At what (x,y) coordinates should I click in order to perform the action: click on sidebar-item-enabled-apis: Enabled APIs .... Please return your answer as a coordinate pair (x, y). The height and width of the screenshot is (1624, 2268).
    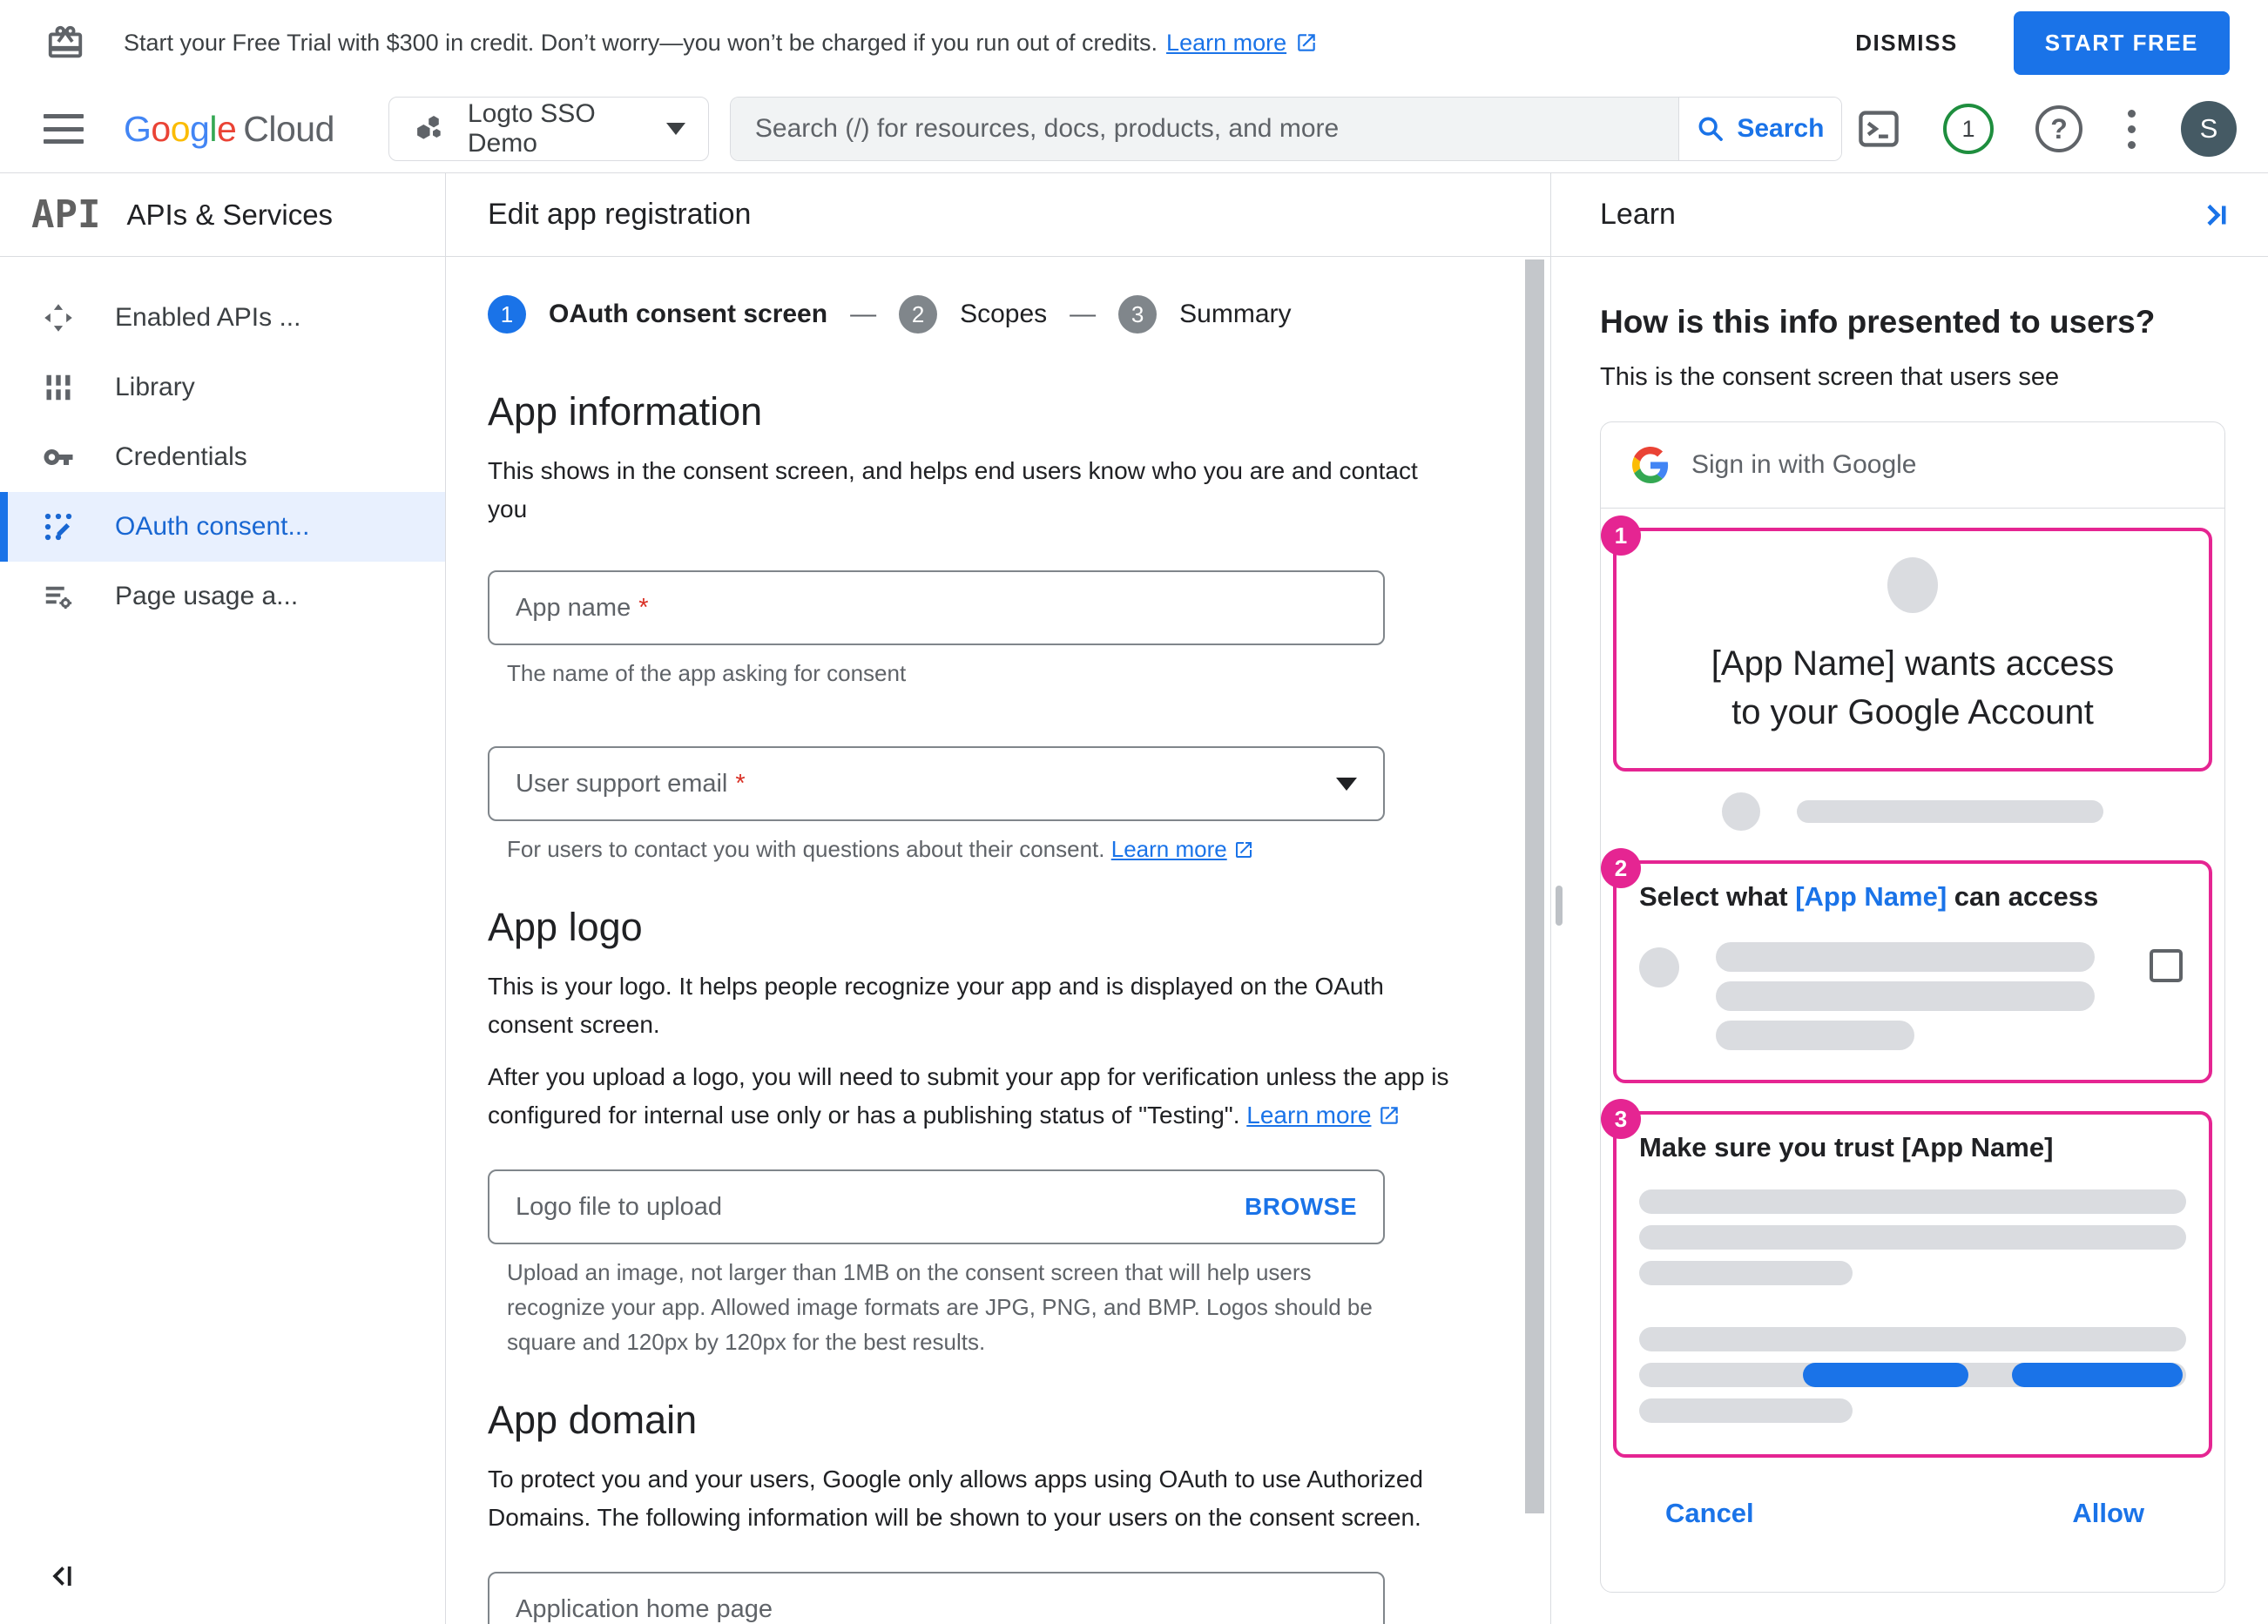
    Looking at the image, I should click on (222, 318).